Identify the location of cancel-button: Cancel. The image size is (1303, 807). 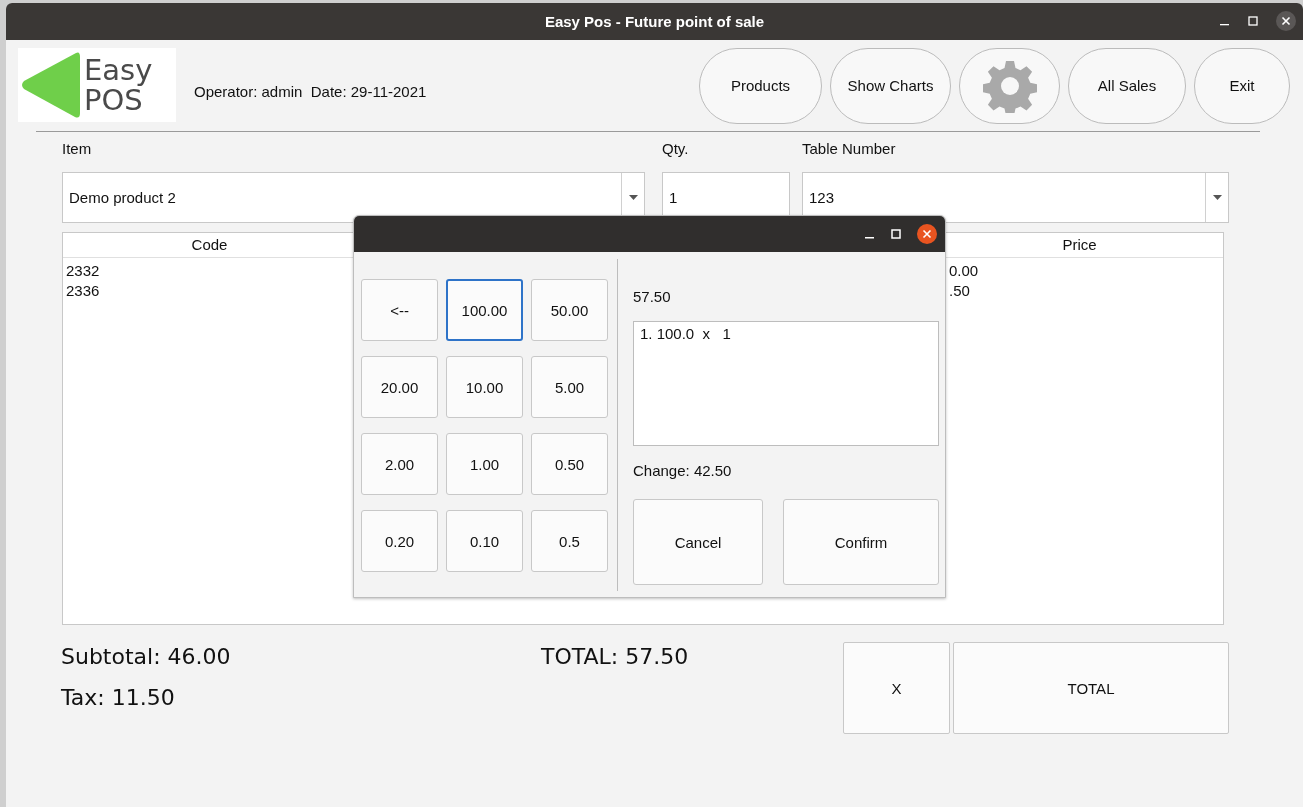
(698, 542).